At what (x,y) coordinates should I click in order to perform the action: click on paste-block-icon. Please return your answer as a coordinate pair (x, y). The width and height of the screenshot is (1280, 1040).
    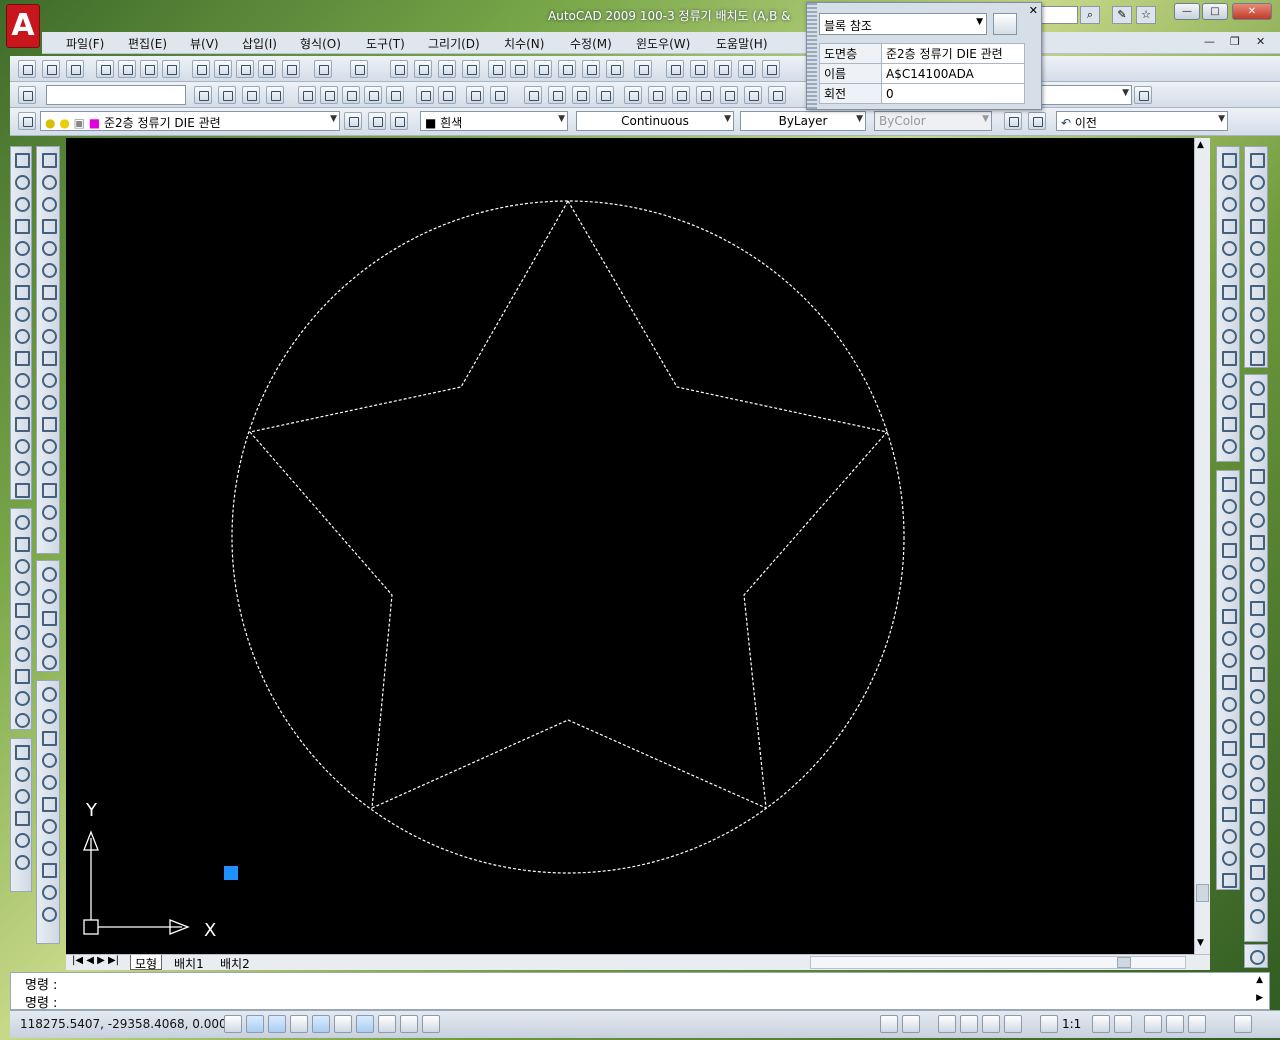
    Looking at the image, I should click on (267, 69).